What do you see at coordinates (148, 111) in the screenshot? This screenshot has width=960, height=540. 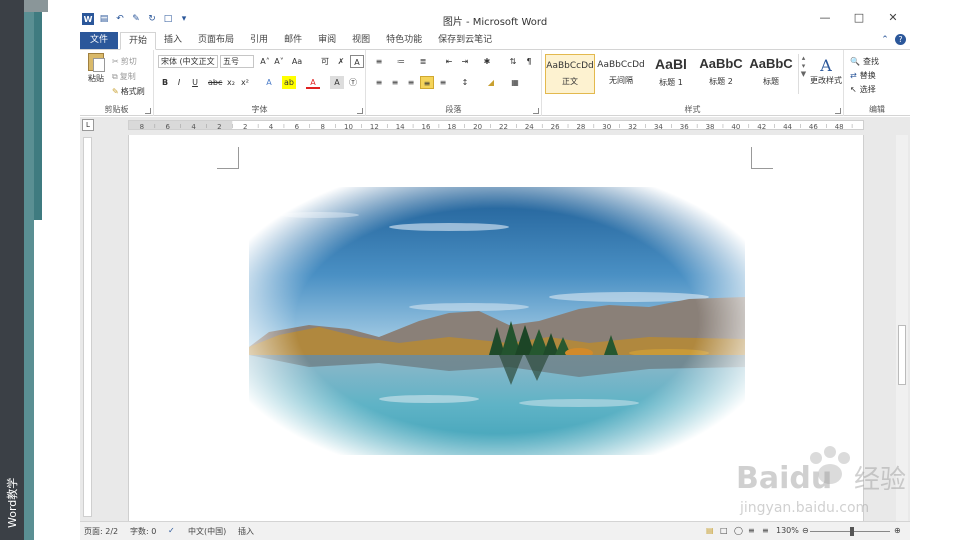 I see `clipboard-launcher-icon` at bounding box center [148, 111].